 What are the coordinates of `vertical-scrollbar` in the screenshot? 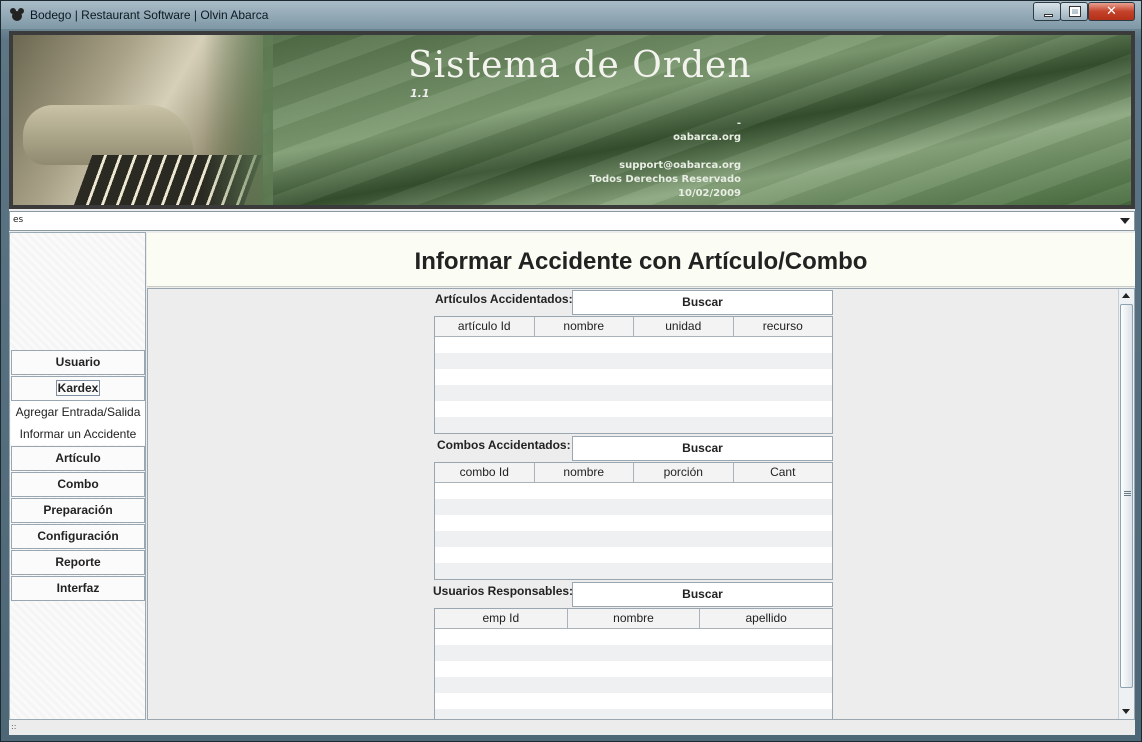 It's located at (1126, 504).